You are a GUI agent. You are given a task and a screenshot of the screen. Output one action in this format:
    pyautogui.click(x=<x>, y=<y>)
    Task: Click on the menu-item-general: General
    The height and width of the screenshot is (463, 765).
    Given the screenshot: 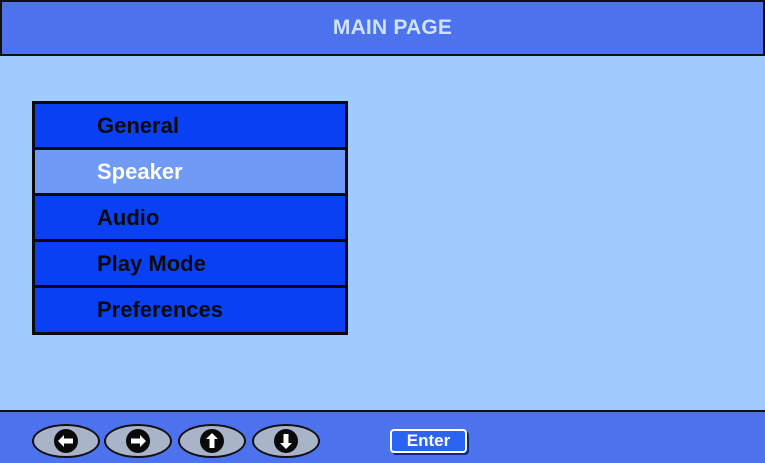 What is the action you would take?
    pyautogui.click(x=190, y=127)
    